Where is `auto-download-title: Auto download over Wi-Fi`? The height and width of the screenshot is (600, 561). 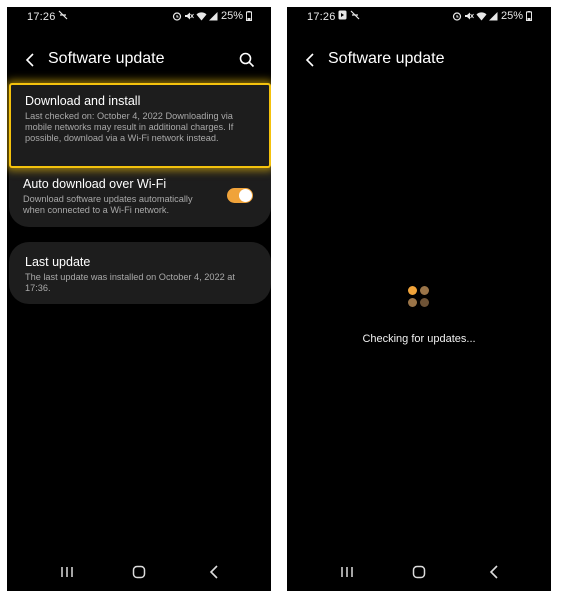 auto-download-title: Auto download over Wi-Fi is located at coordinates (95, 184).